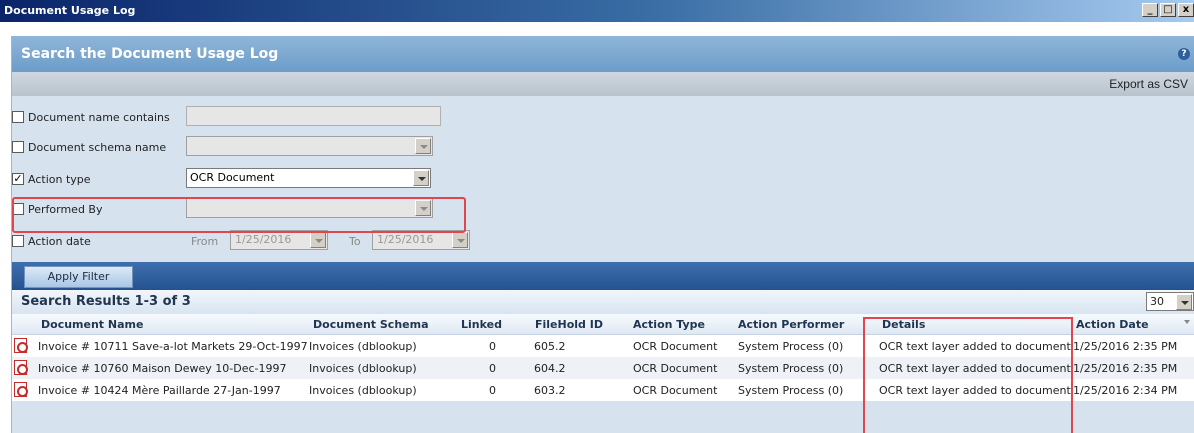 The height and width of the screenshot is (433, 1194). I want to click on action-date-checkbox, so click(18, 241).